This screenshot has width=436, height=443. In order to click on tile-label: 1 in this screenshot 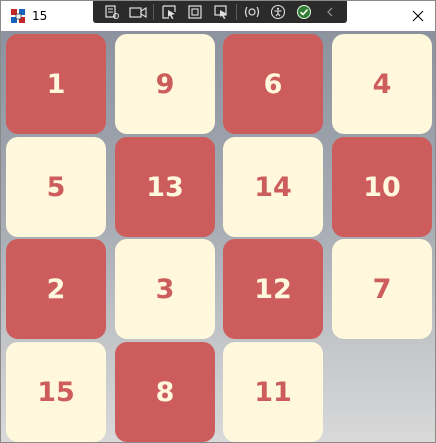, I will do `click(56, 84)`.